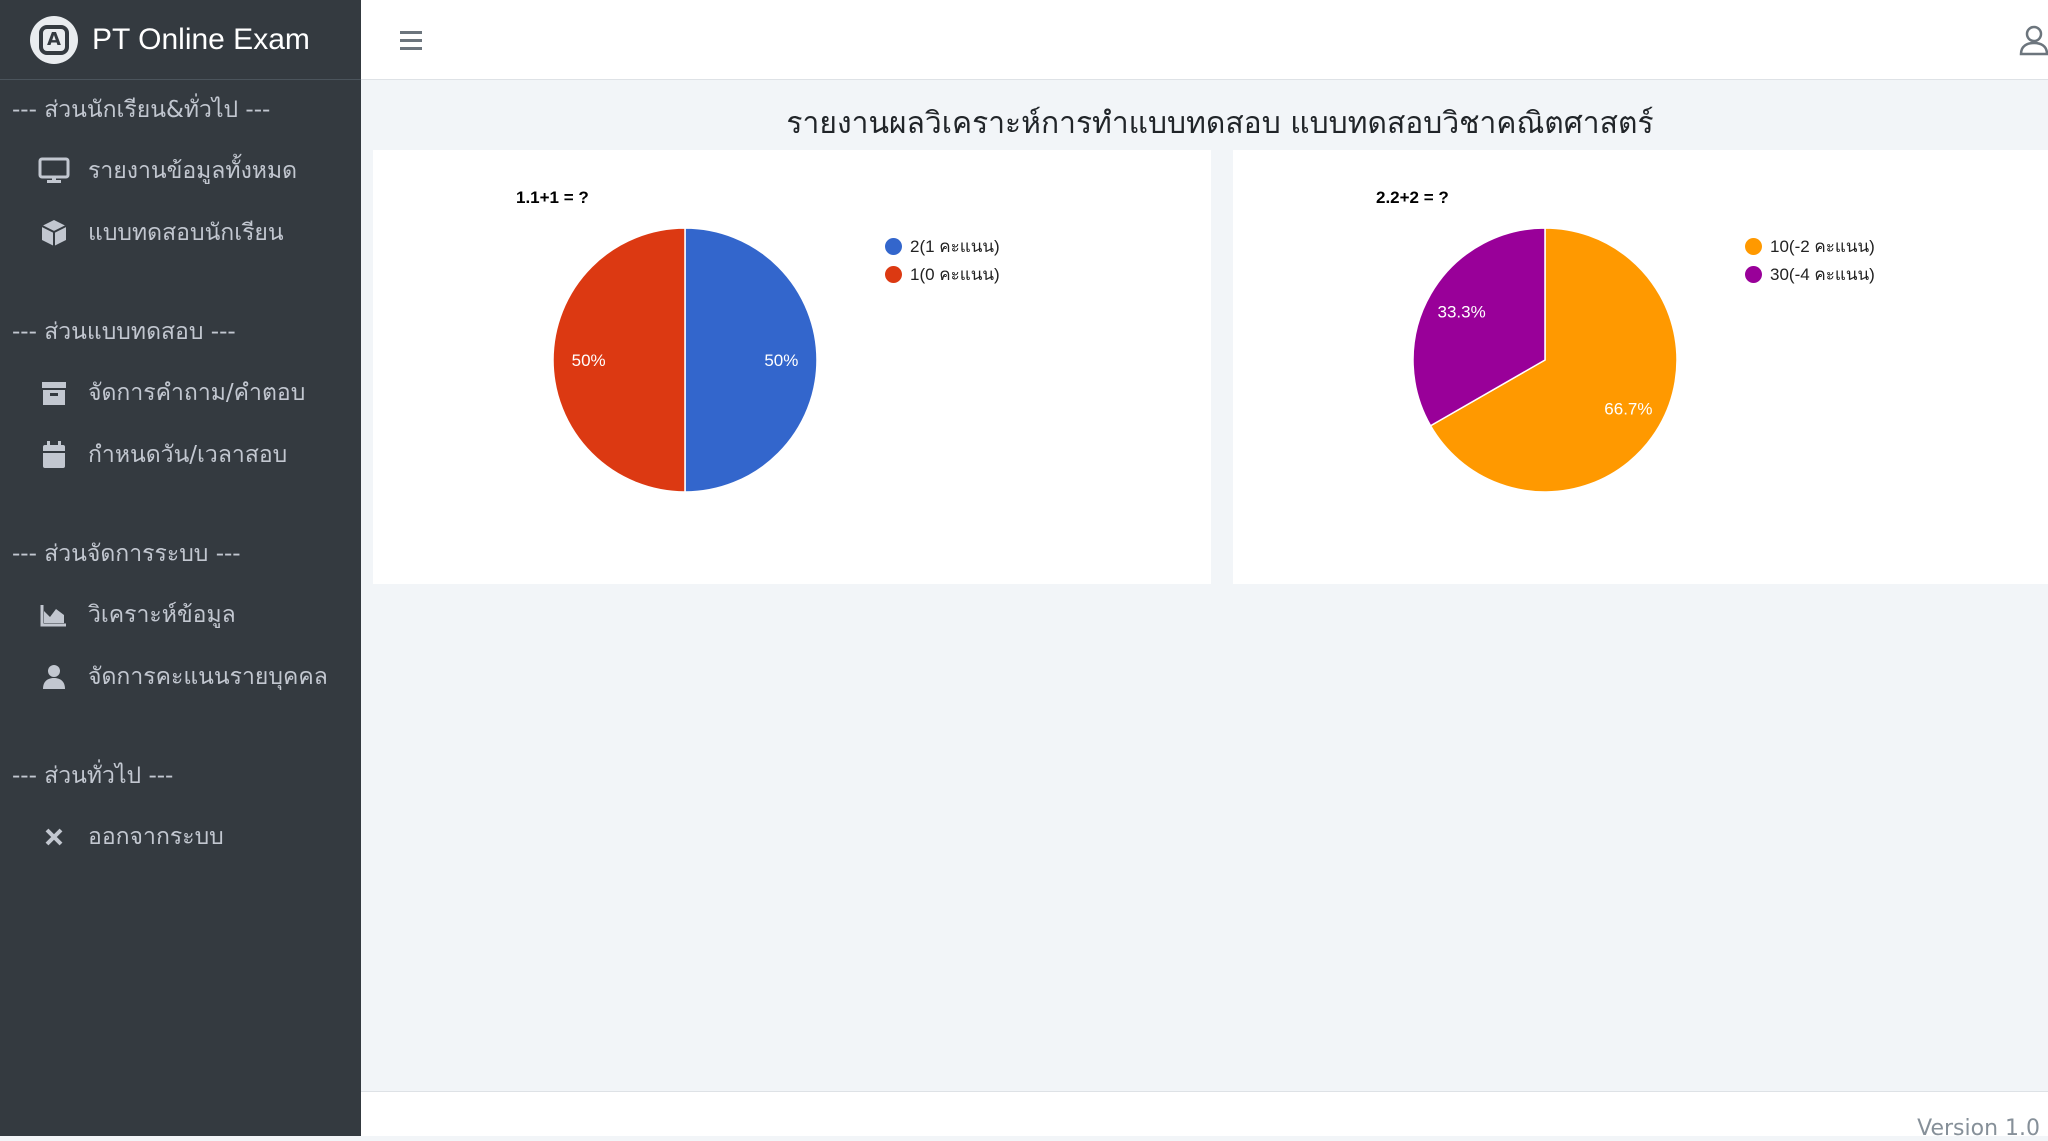 This screenshot has height=1141, width=2048. Describe the element at coordinates (93, 776) in the screenshot. I see `section-header-general: --- ส่วนทั่วไป ---` at that location.